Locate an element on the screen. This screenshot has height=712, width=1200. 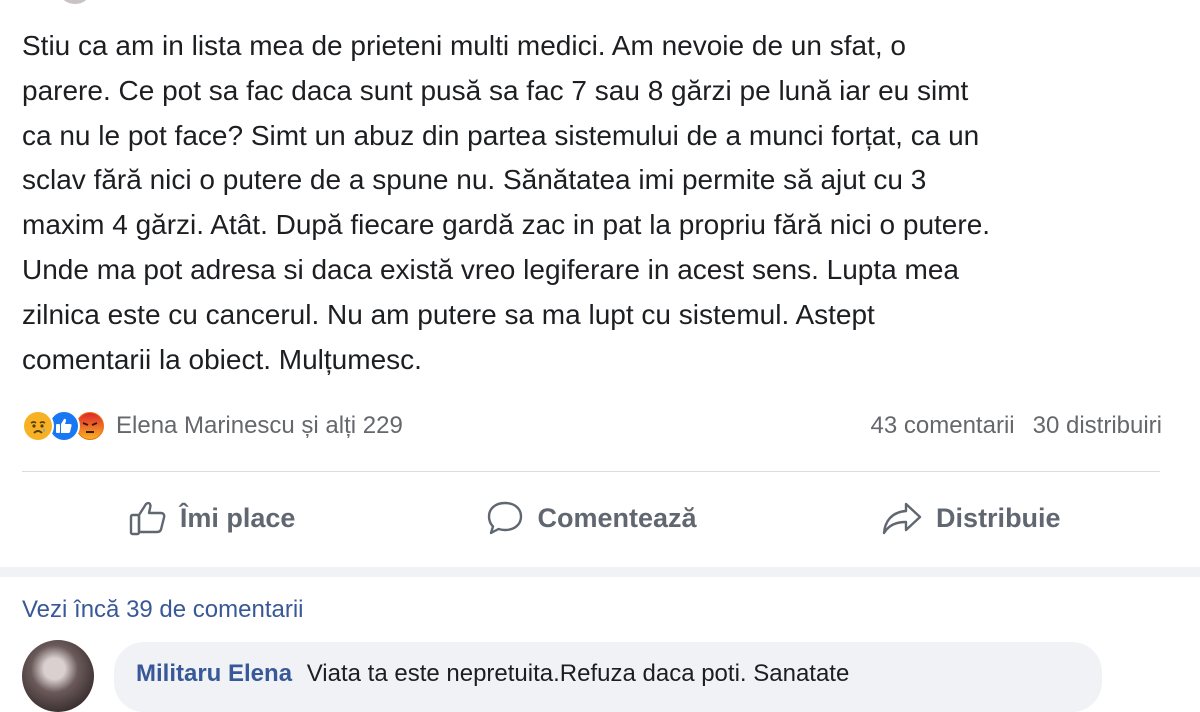
comment-label: Comentează is located at coordinates (617, 517).